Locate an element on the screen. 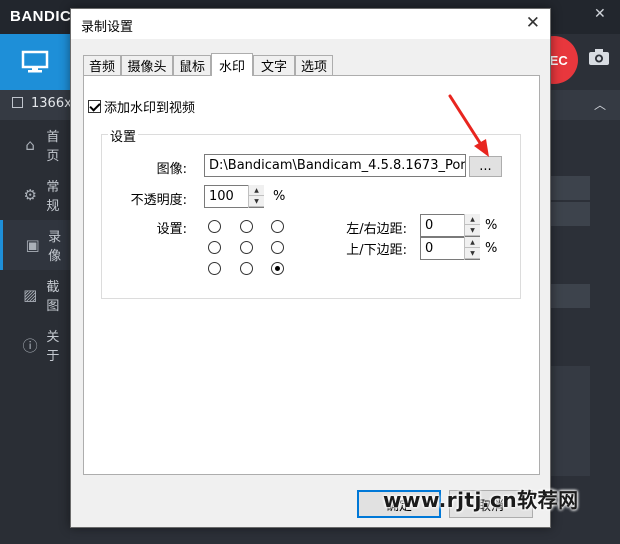  dialog-titlebar: 录制设置 ✕ is located at coordinates (310, 24).